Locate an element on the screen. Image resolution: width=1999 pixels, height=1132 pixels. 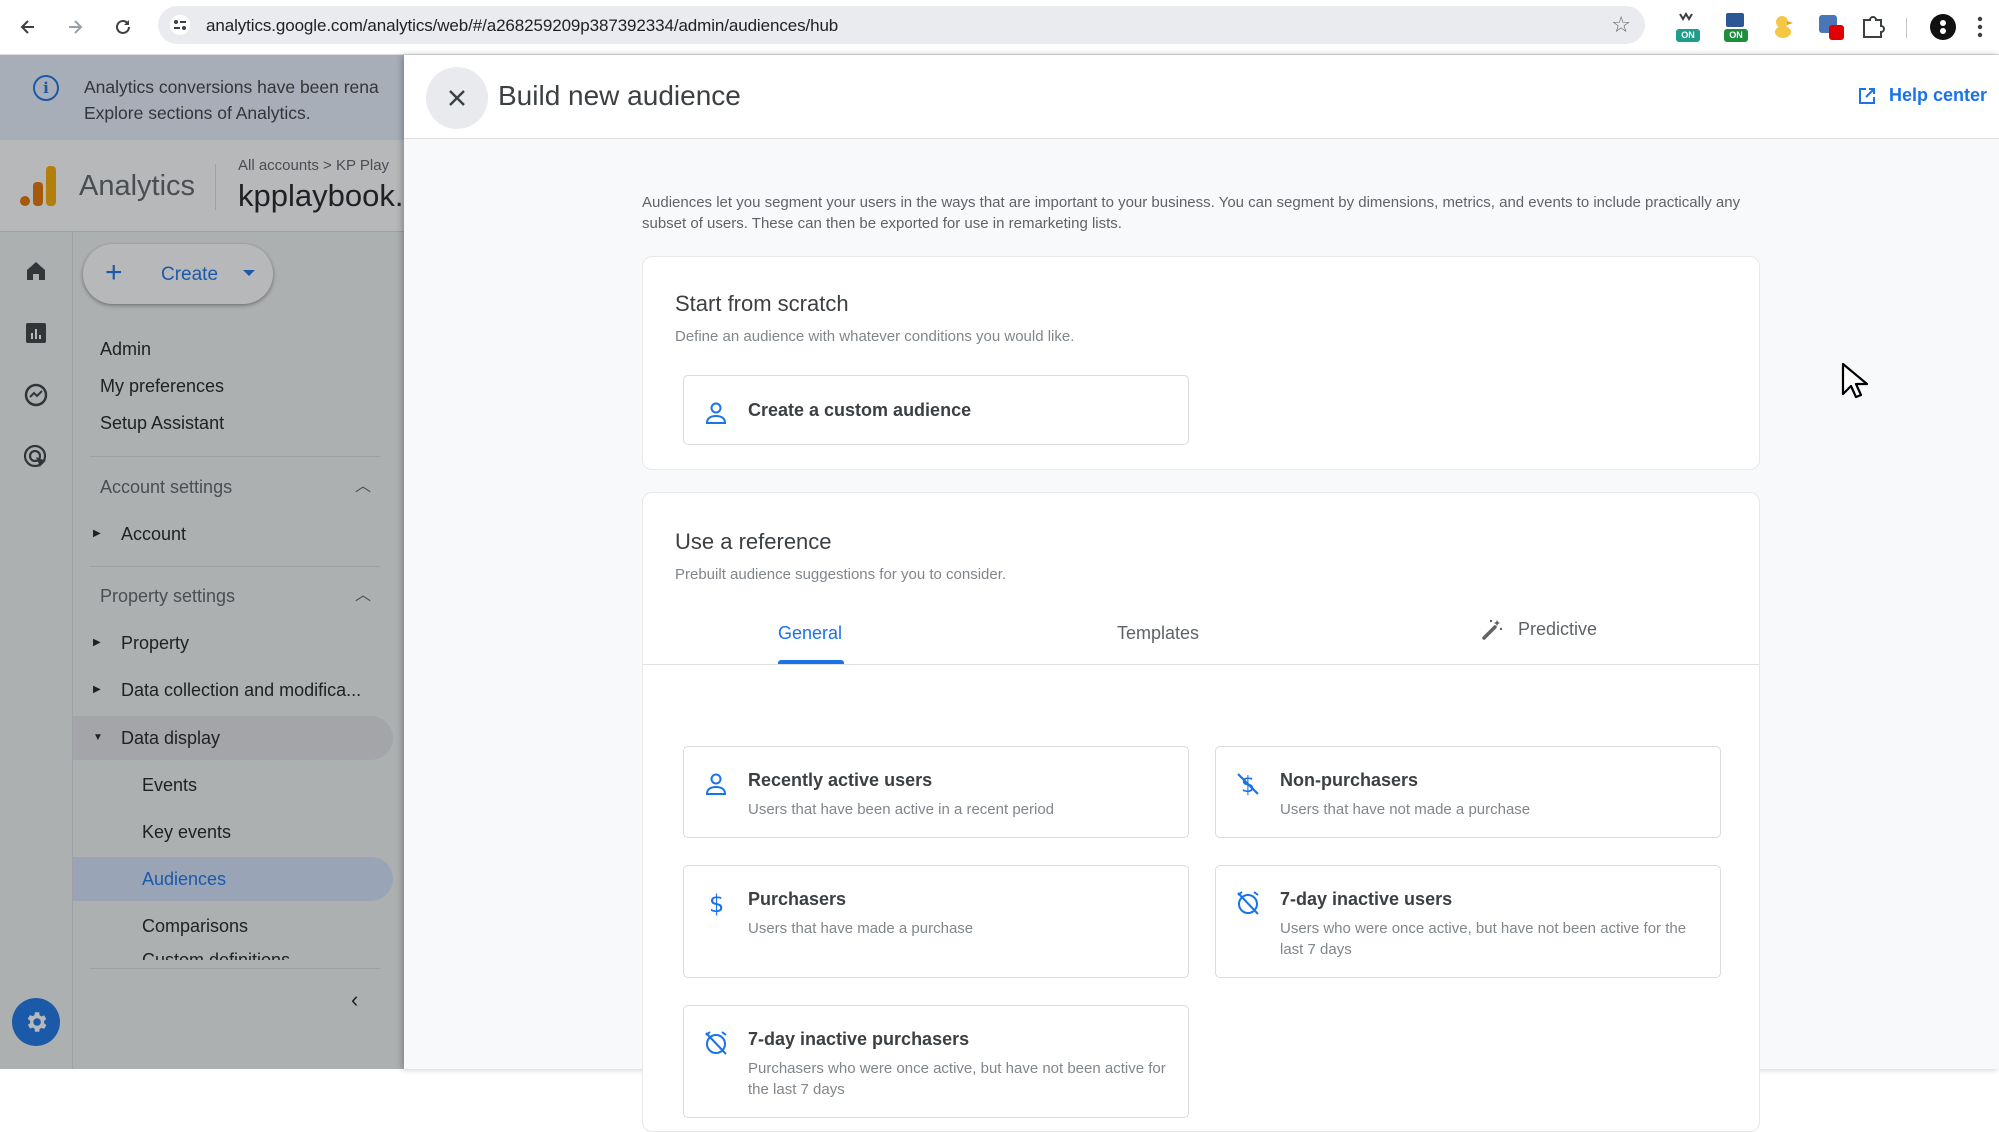
back-button is located at coordinates (28, 27).